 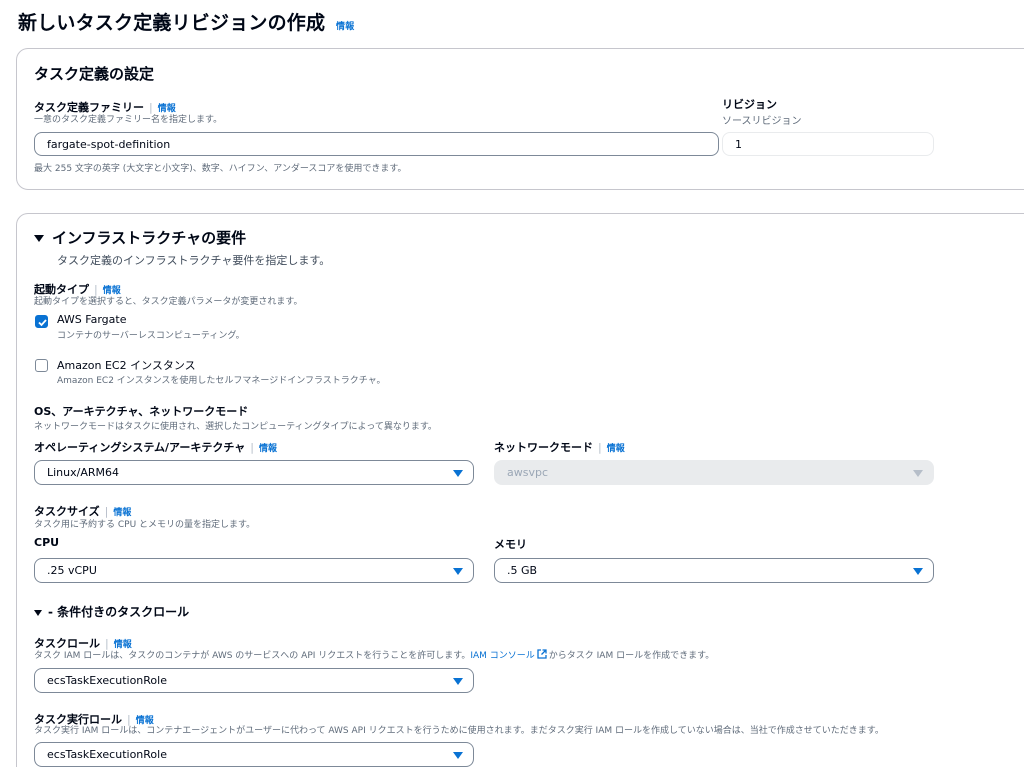 I want to click on os-info-link: 情報, so click(x=268, y=449).